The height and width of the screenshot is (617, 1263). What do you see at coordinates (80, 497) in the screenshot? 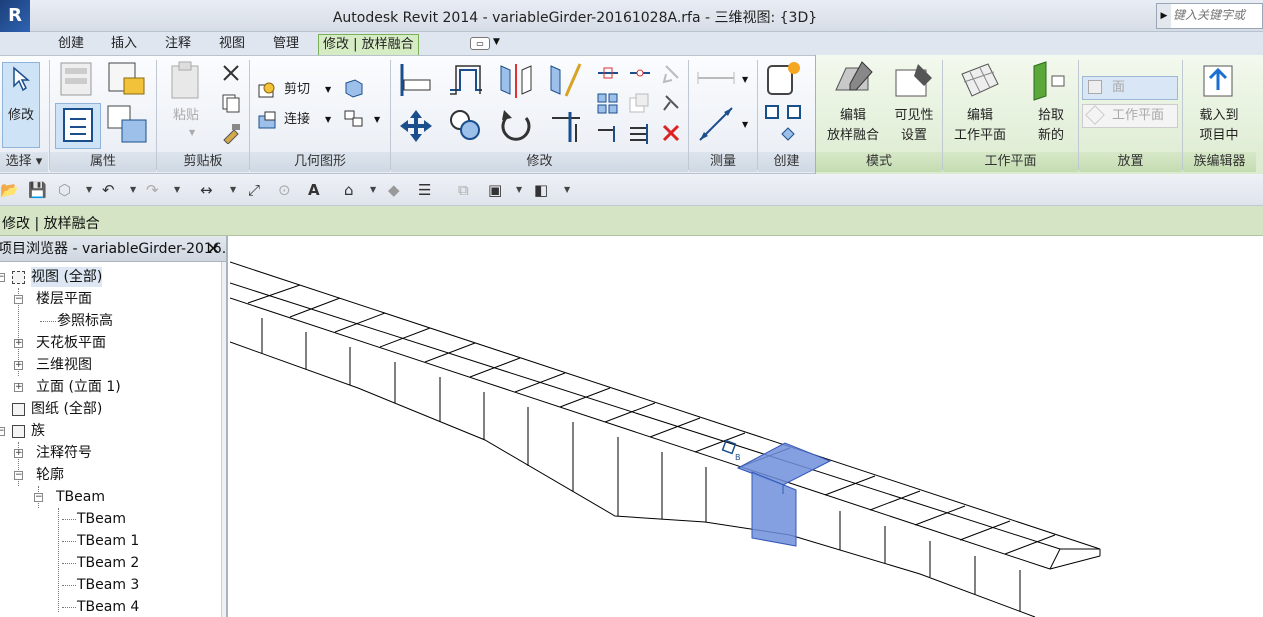
I see `tree-item-tbeam-family: TBeam` at bounding box center [80, 497].